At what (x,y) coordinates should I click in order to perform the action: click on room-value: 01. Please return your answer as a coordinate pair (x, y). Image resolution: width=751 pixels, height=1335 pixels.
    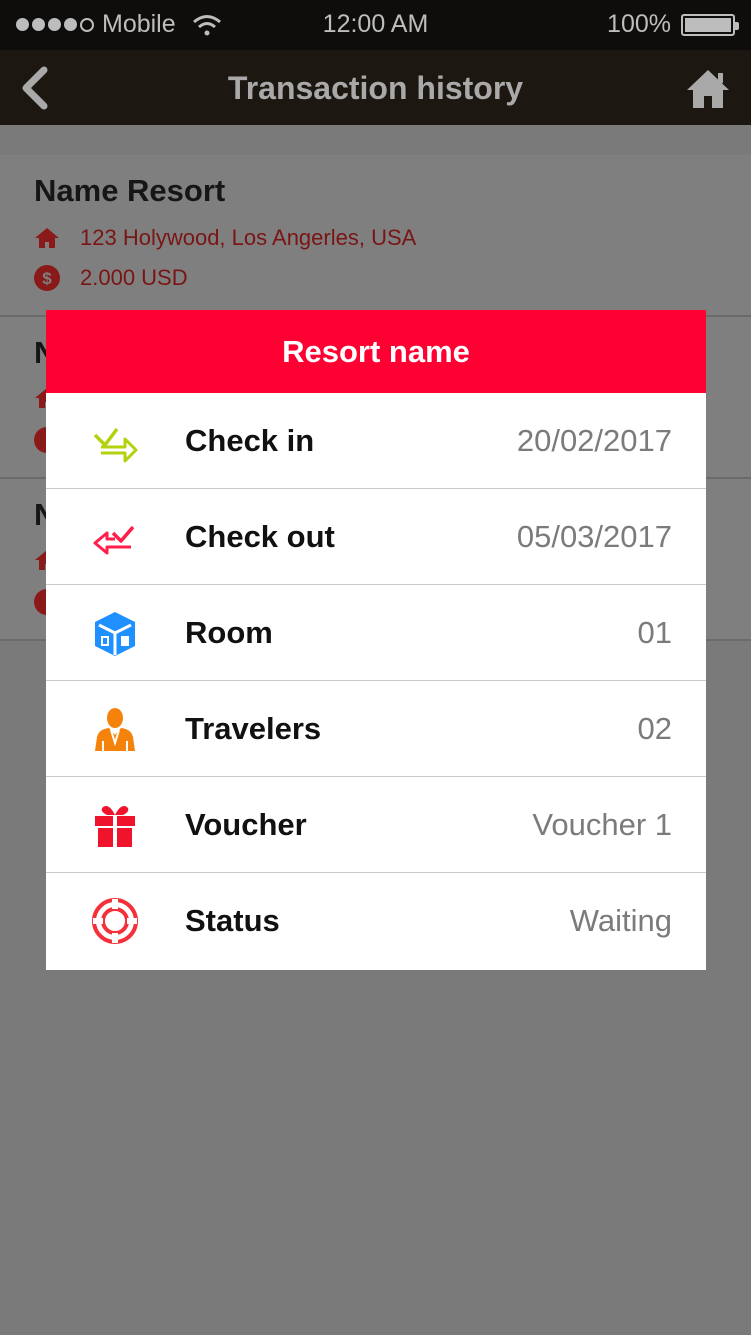
    Looking at the image, I should click on (654, 632).